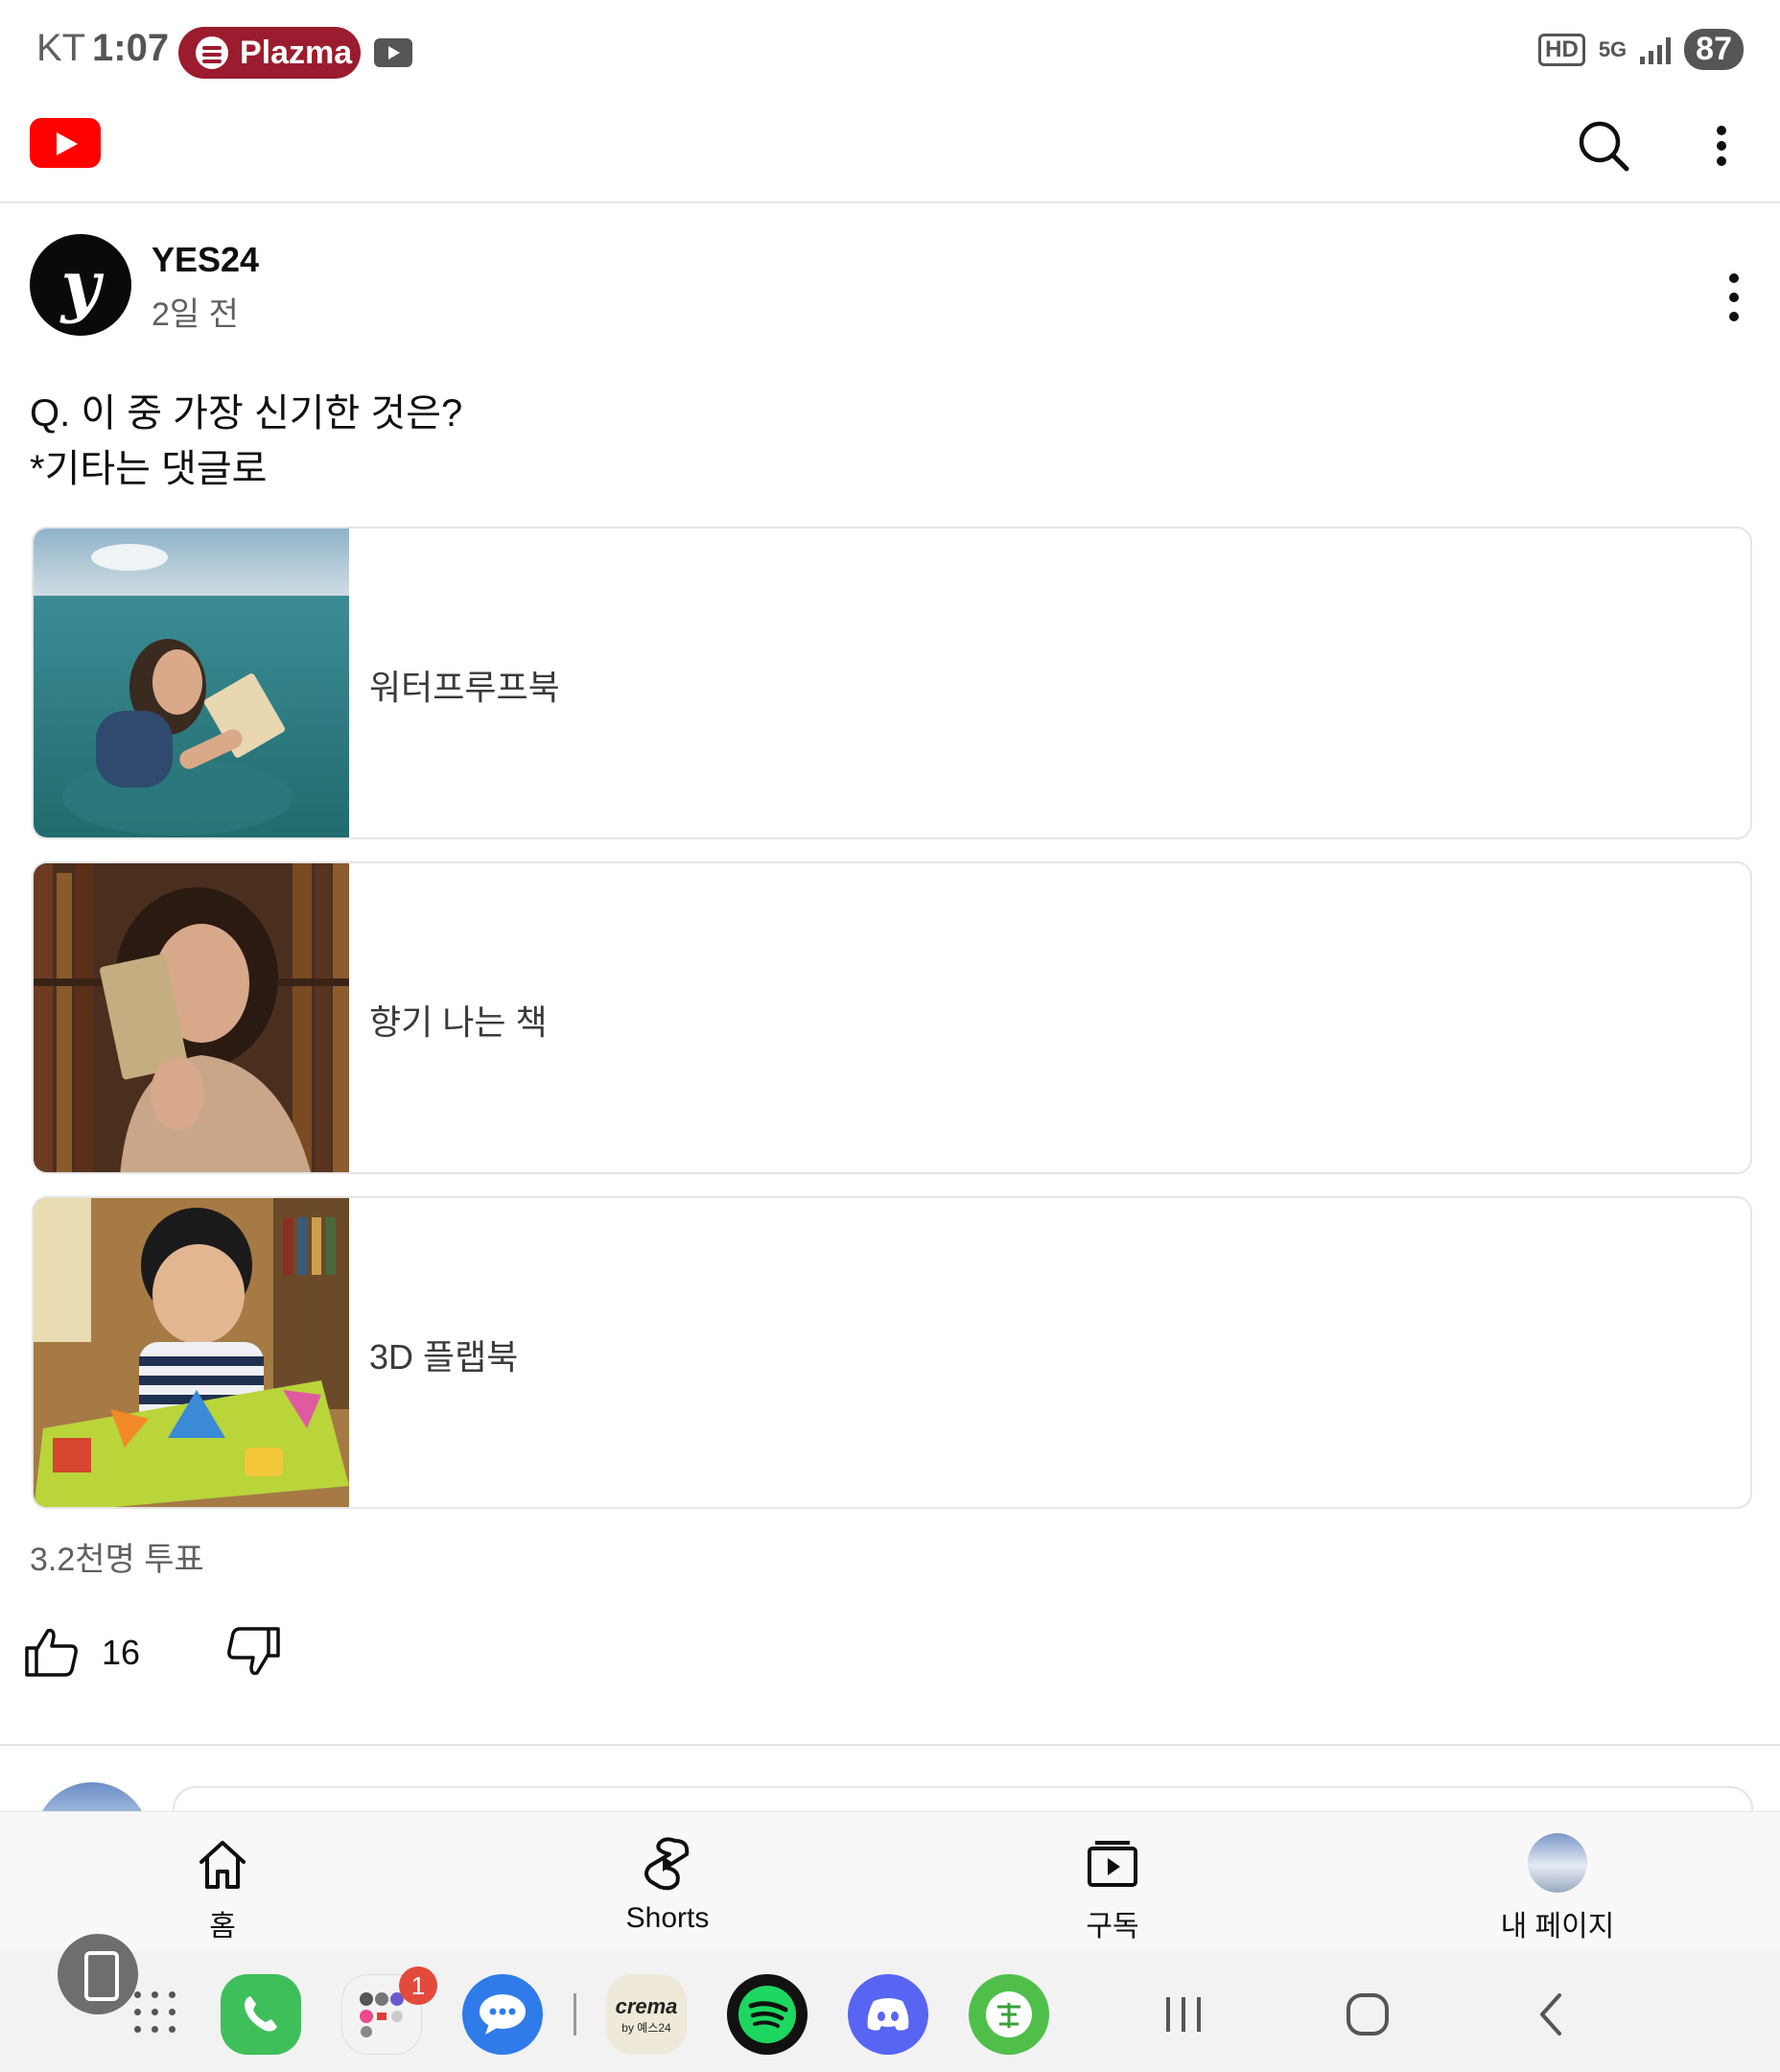 The width and height of the screenshot is (1780, 2072). I want to click on subscriptions-icon, so click(1112, 1864).